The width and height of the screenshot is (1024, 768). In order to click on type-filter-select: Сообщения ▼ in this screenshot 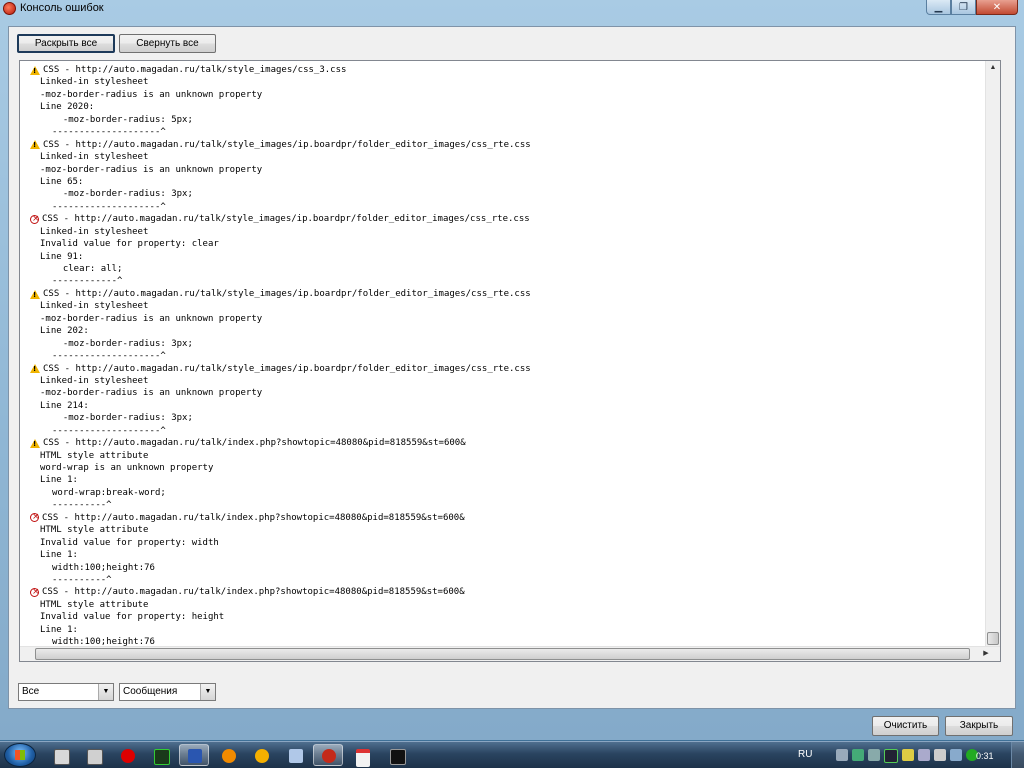, I will do `click(167, 692)`.